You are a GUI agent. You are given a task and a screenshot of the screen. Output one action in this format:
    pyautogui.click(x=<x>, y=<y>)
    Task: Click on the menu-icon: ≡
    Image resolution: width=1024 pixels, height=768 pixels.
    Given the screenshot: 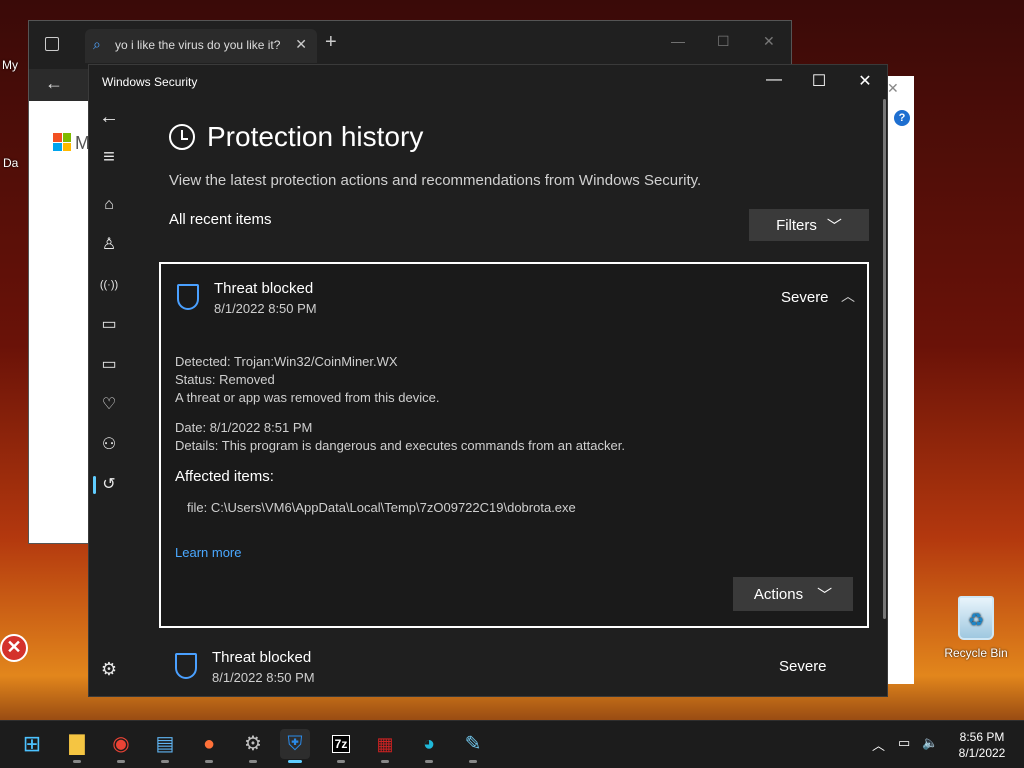 What is the action you would take?
    pyautogui.click(x=109, y=157)
    